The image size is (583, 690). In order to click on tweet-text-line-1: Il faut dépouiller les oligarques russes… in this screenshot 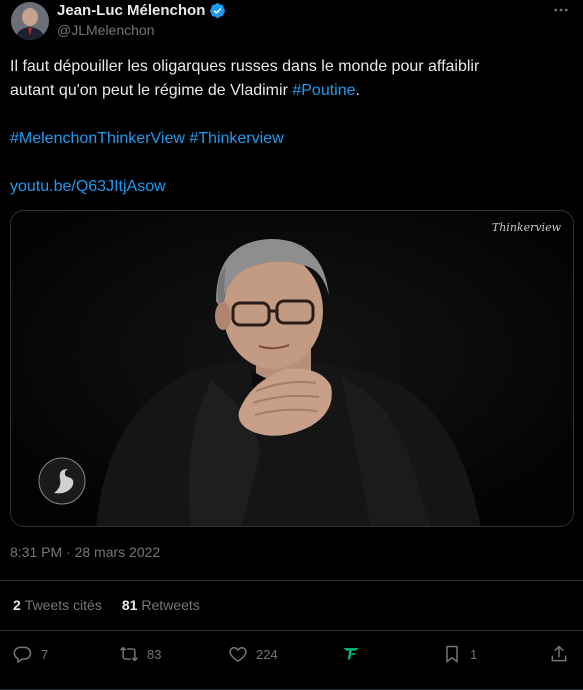, I will do `click(245, 66)`.